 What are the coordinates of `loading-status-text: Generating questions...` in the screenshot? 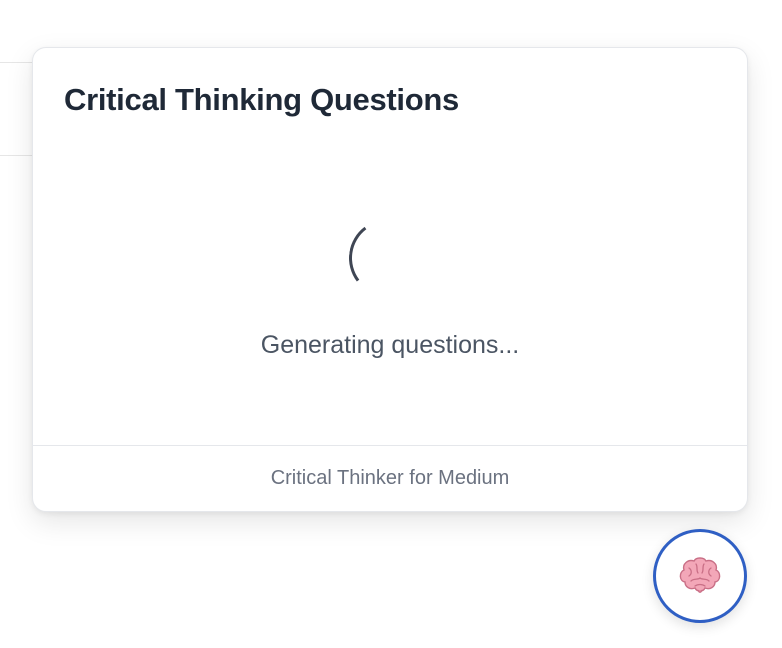 It's located at (390, 345).